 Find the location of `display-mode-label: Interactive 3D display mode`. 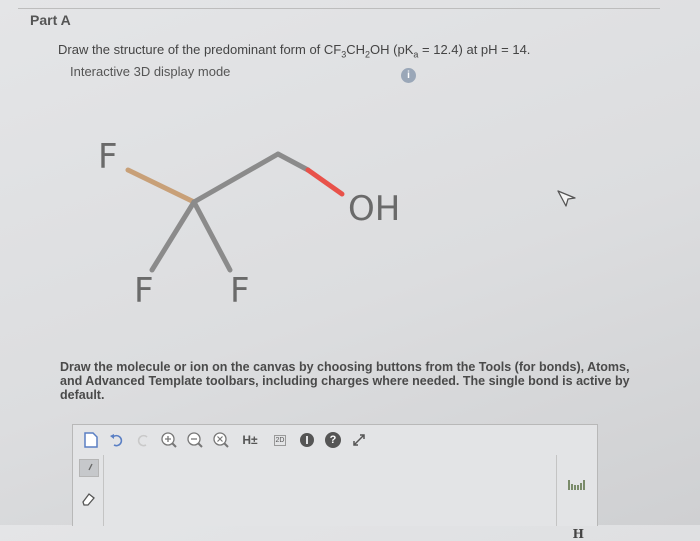

display-mode-label: Interactive 3D display mode is located at coordinates (150, 71).